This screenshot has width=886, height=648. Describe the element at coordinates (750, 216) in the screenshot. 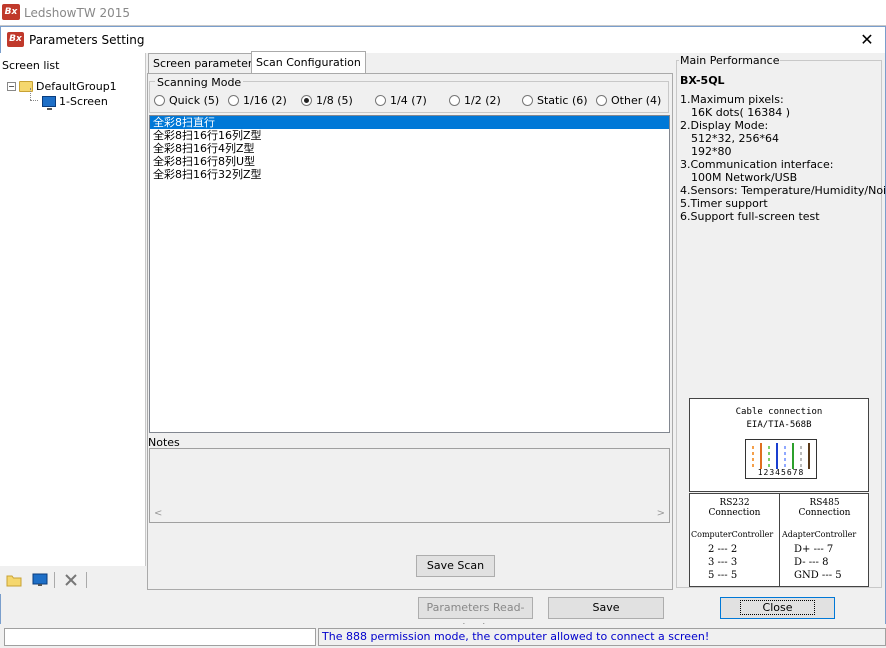

I see `spec-line: 6.Support full-screen test` at that location.